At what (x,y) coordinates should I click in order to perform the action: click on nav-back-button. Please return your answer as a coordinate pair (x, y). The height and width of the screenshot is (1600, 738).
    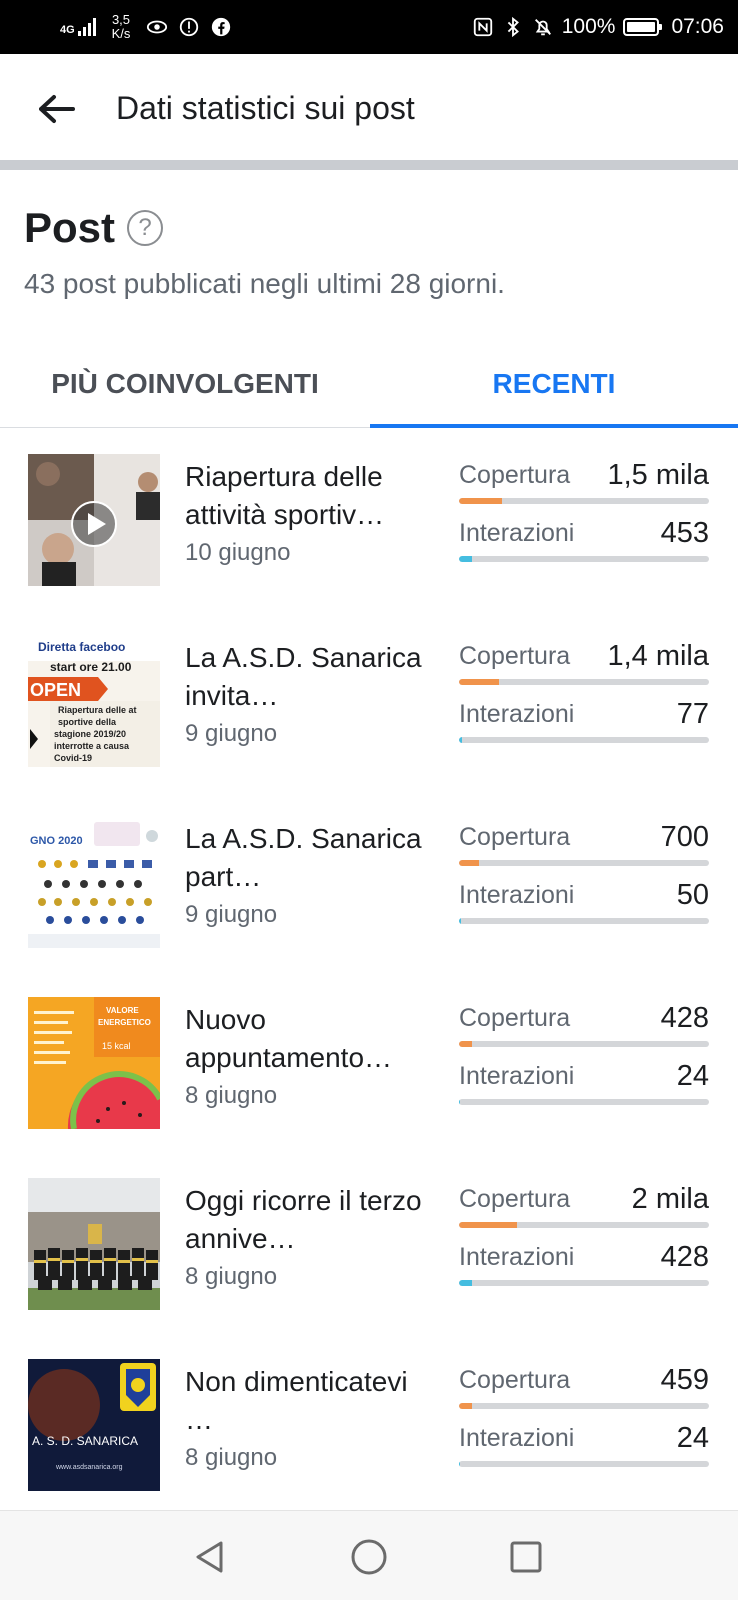
    Looking at the image, I should click on (210, 1557).